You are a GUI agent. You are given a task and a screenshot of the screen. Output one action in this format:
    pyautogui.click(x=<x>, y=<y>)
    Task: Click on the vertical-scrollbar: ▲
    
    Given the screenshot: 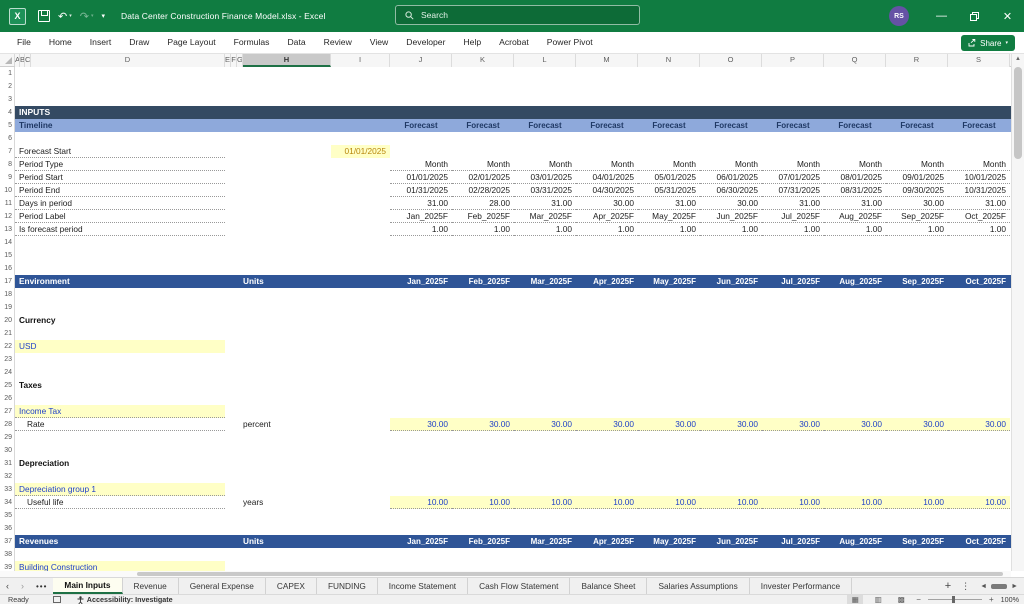 What is the action you would take?
    pyautogui.click(x=1017, y=312)
    